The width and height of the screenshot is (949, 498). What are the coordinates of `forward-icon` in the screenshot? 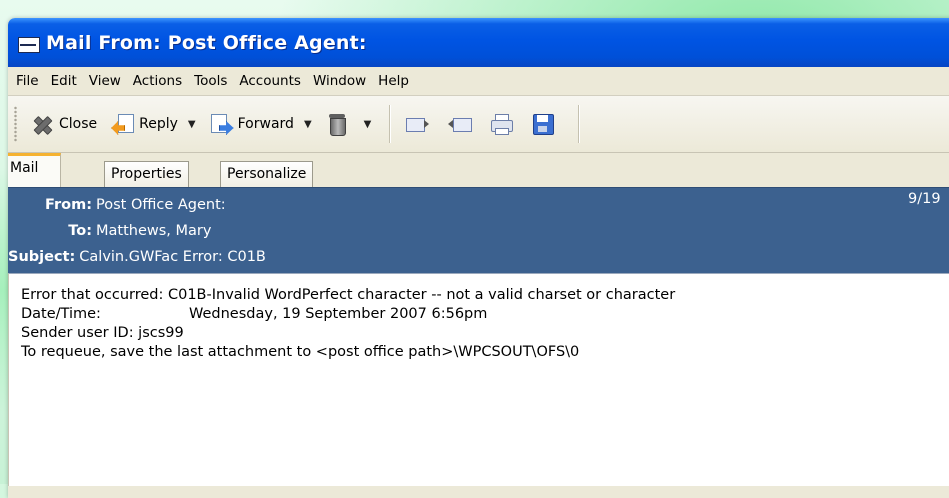 It's located at (222, 124).